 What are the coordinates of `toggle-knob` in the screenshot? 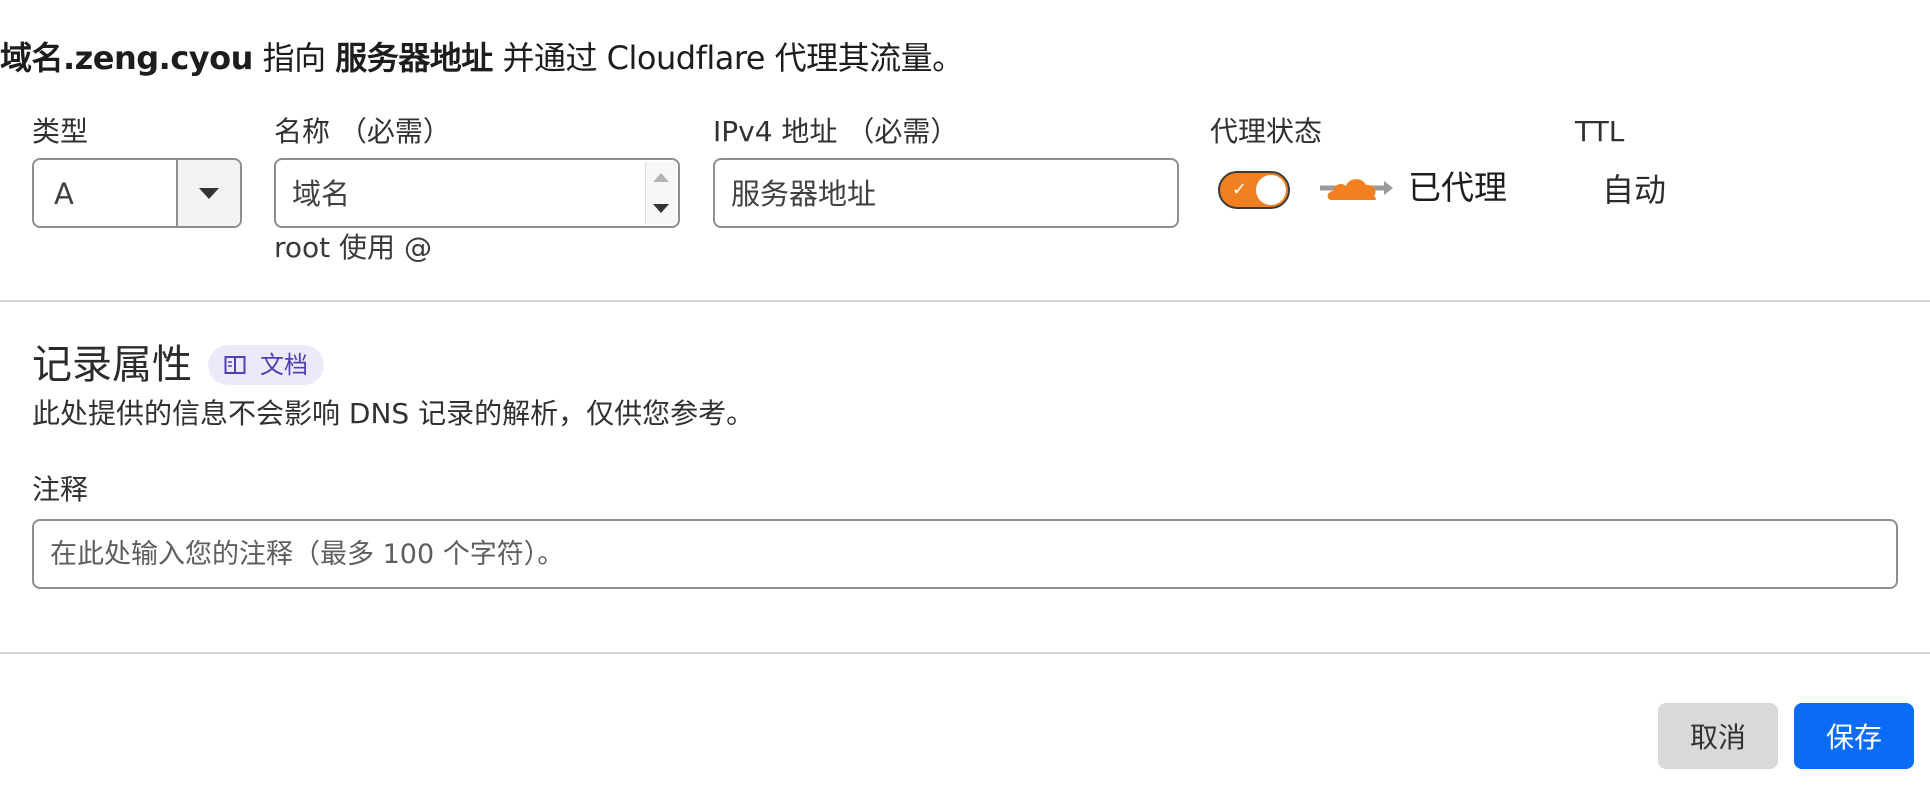 It's located at (1271, 190).